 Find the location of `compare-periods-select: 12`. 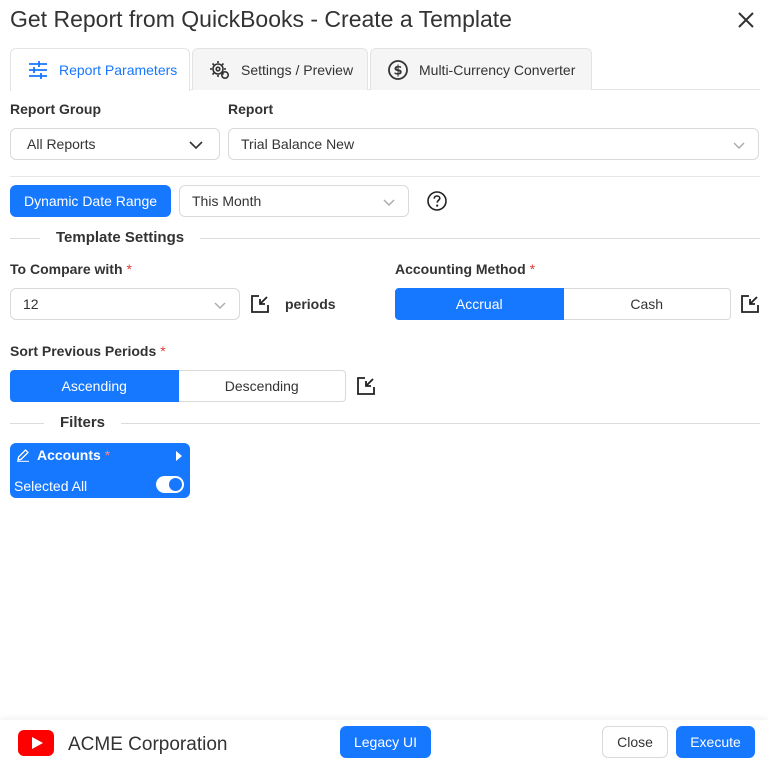

compare-periods-select: 12 is located at coordinates (125, 304).